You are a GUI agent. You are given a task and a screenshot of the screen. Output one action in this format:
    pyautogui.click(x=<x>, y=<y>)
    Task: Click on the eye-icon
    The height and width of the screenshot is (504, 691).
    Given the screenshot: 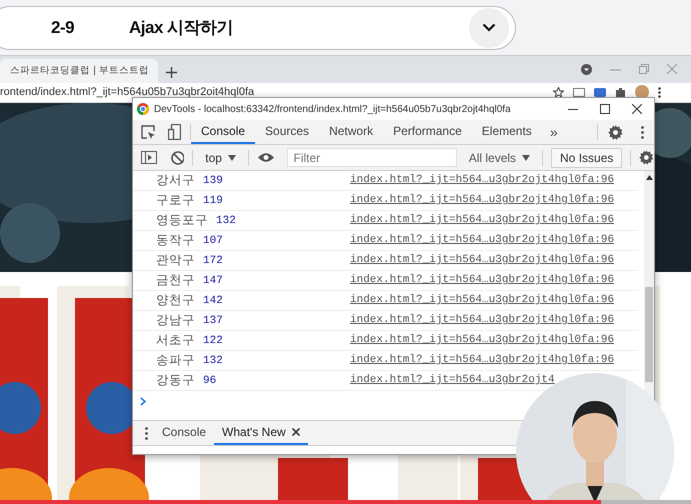 What is the action you would take?
    pyautogui.click(x=265, y=157)
    